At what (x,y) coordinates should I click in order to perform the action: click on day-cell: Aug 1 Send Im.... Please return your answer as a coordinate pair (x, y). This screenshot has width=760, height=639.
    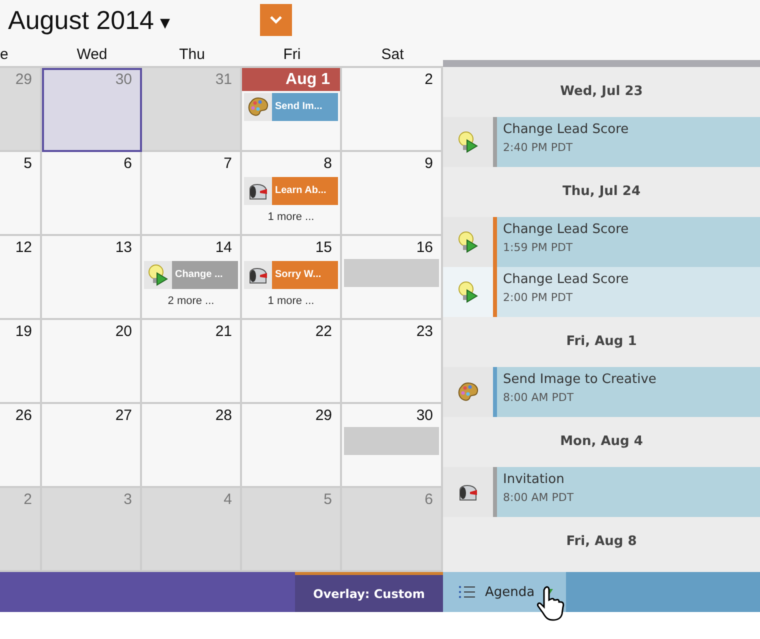
    Looking at the image, I should click on (292, 110).